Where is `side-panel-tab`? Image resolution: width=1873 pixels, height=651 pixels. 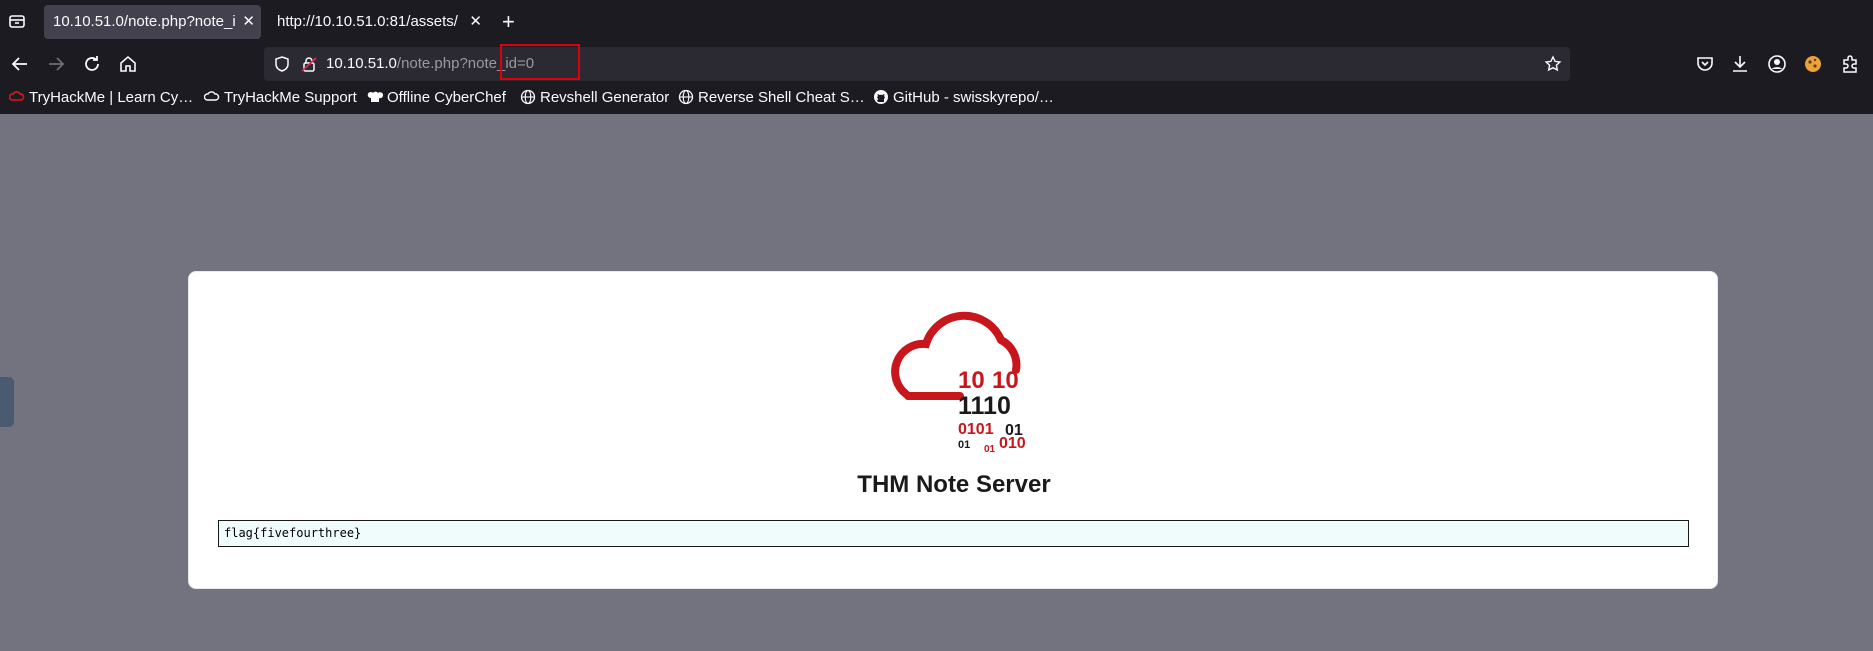 side-panel-tab is located at coordinates (7, 402).